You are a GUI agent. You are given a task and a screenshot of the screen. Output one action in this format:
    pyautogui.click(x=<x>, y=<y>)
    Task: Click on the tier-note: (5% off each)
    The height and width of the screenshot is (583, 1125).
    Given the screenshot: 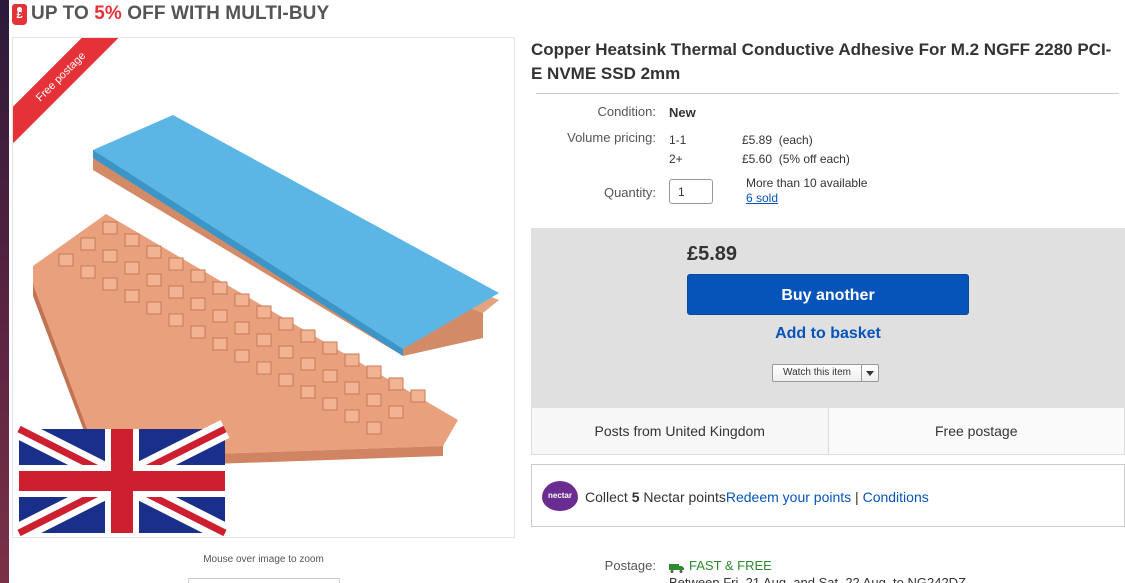 What is the action you would take?
    pyautogui.click(x=814, y=159)
    